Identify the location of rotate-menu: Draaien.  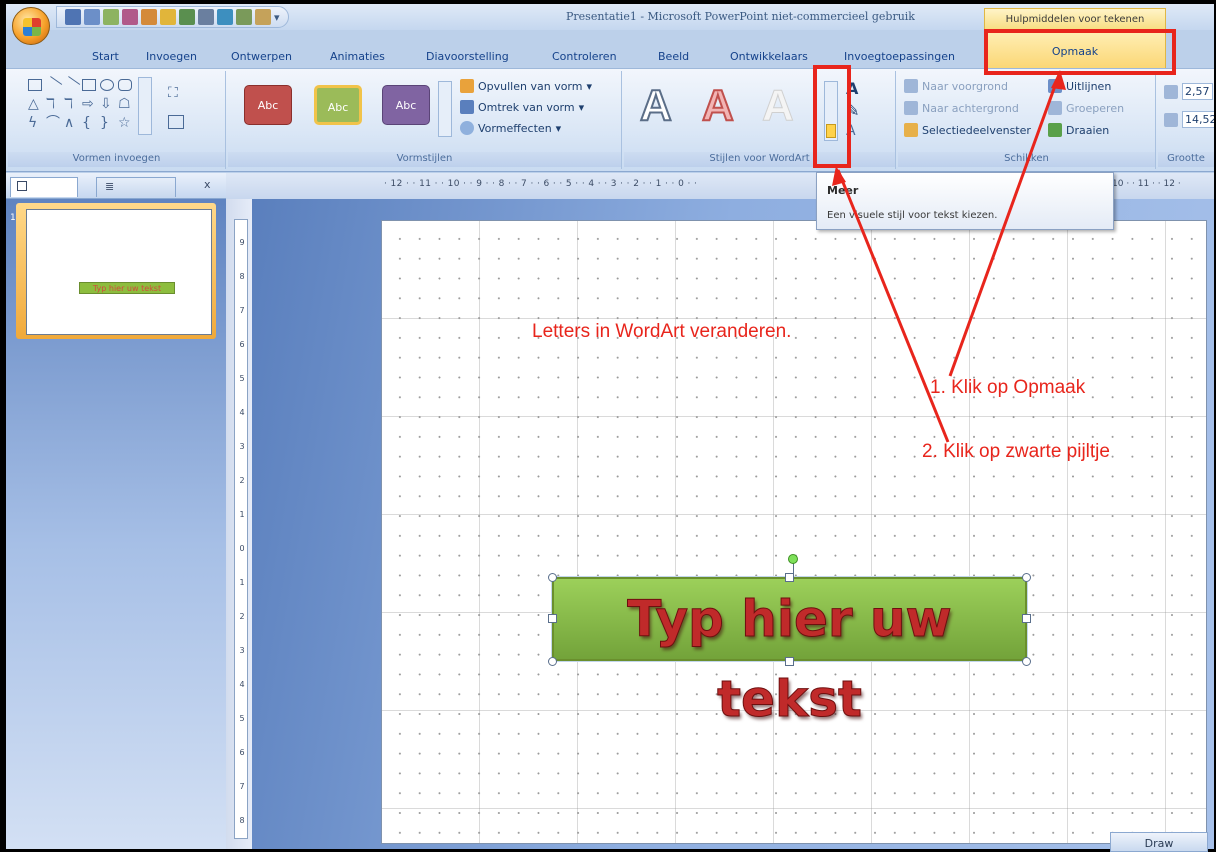
(1078, 130).